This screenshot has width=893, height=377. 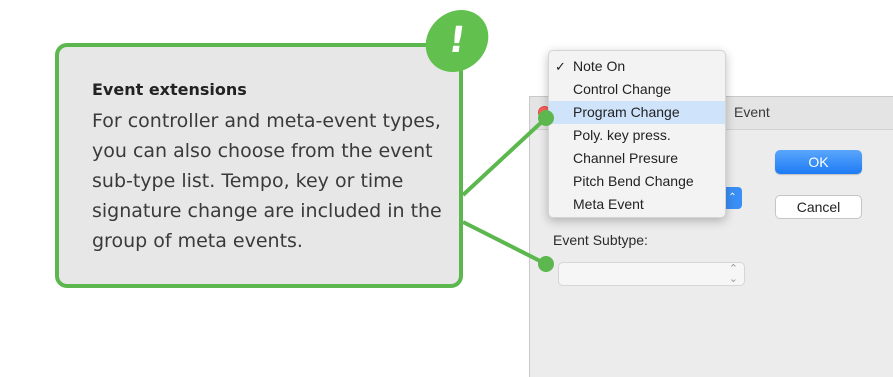 I want to click on menu-item-meta-event: Meta Event, so click(x=637, y=204).